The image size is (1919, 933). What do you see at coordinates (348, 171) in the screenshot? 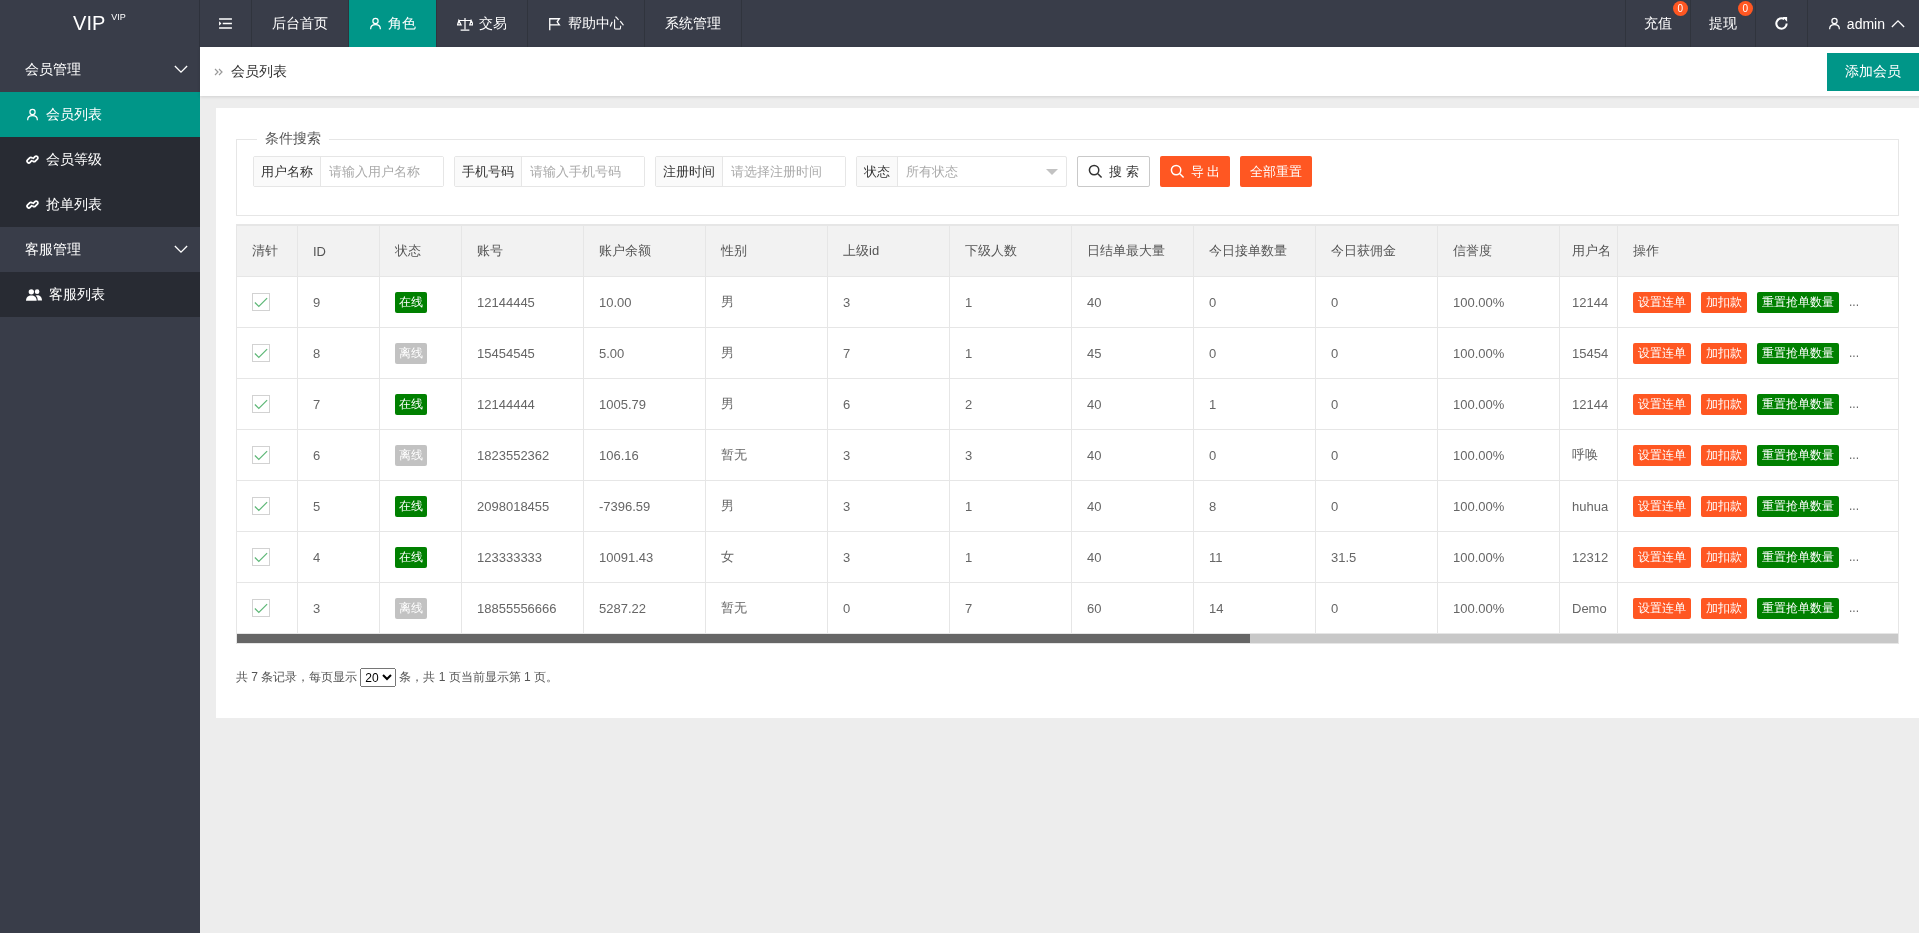
I see `search-field: 用户名称 请输入用户名称` at bounding box center [348, 171].